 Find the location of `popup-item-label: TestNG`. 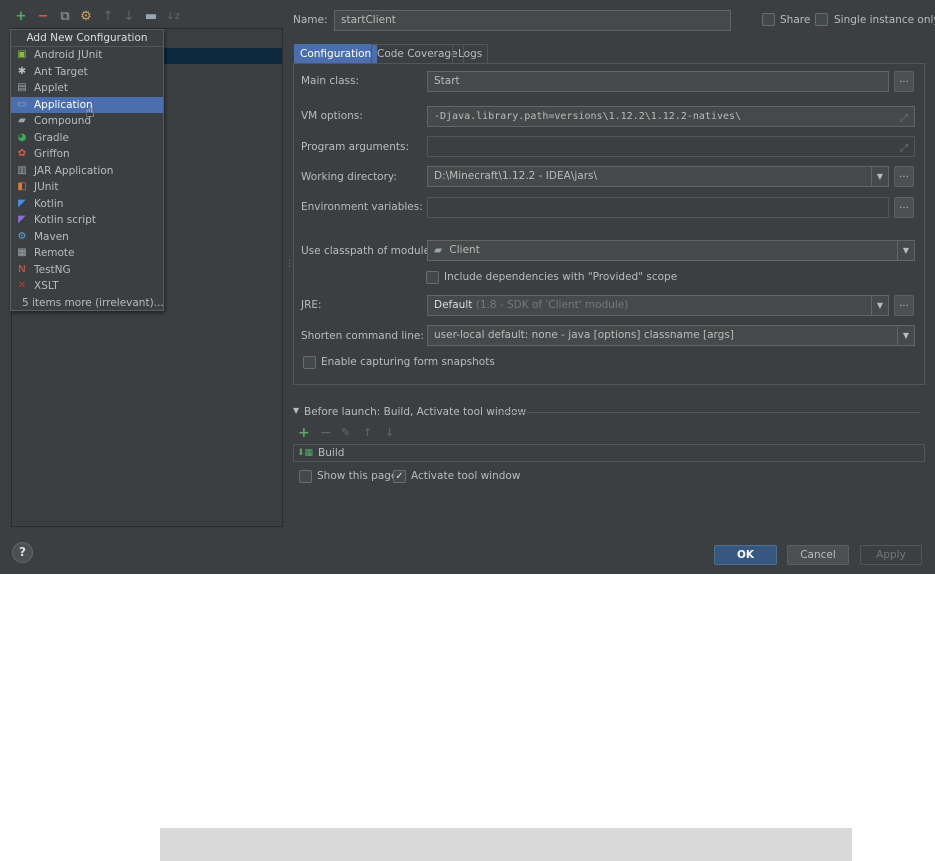

popup-item-label: TestNG is located at coordinates (52, 269).